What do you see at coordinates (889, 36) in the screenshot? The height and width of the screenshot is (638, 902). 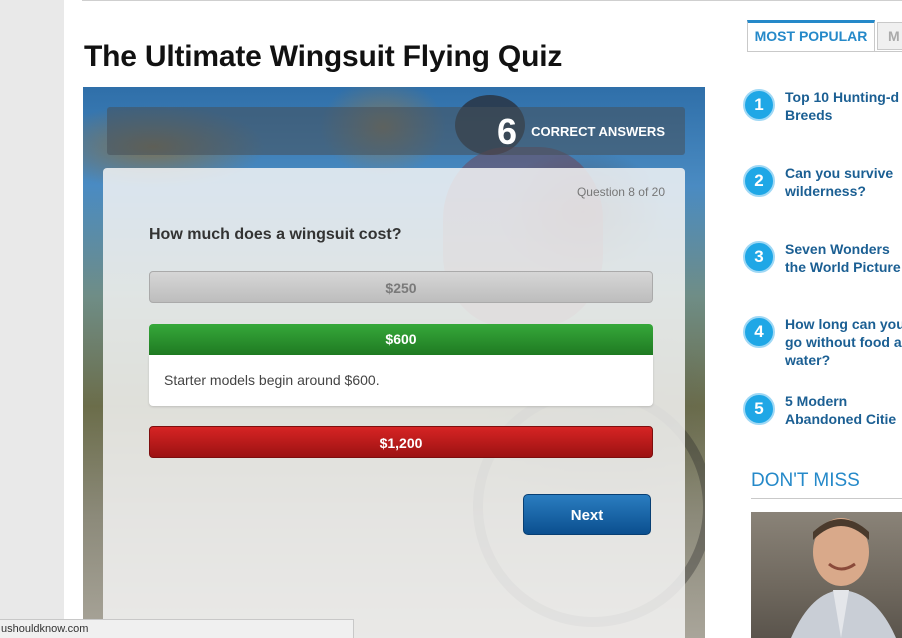 I see `tab-second: M` at bounding box center [889, 36].